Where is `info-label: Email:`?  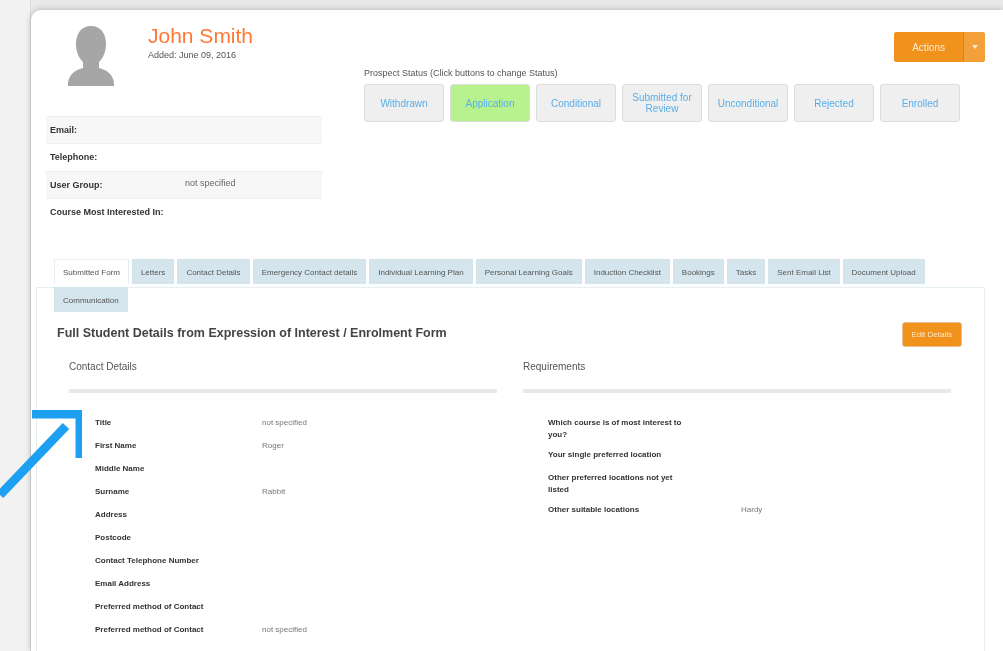 info-label: Email: is located at coordinates (64, 130).